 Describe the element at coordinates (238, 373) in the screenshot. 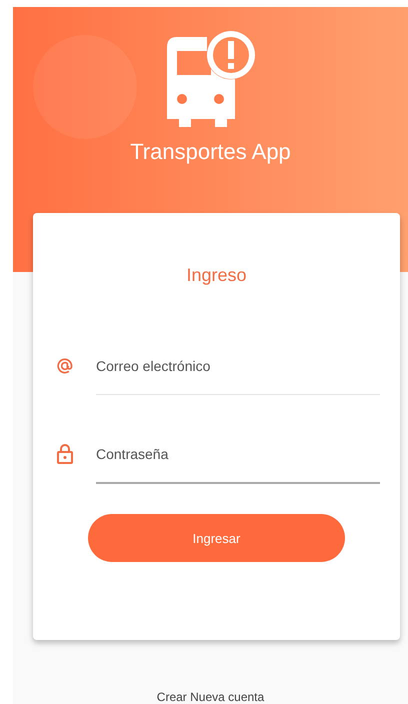

I see `email-field: Correo electrónico` at that location.